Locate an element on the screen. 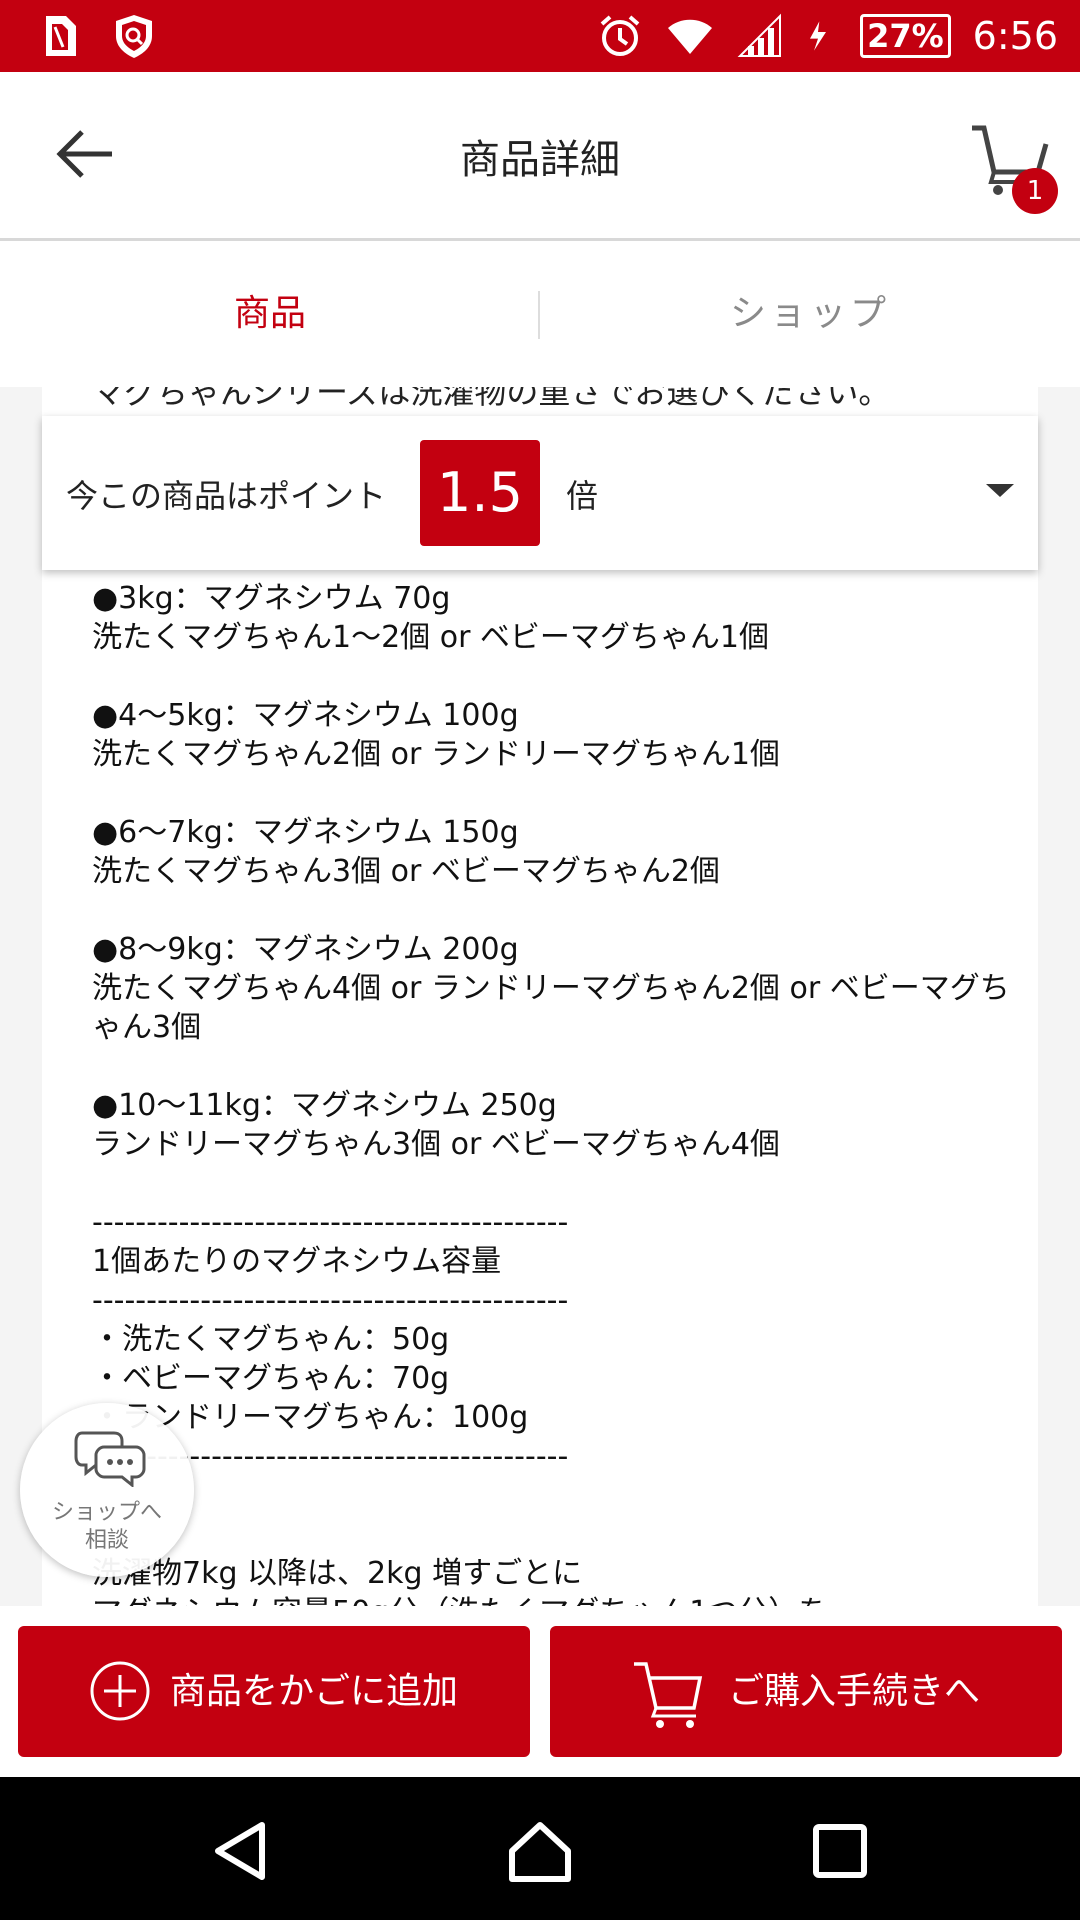 Image resolution: width=1080 pixels, height=1920 pixels. cart-count-badge: 1 is located at coordinates (1035, 191).